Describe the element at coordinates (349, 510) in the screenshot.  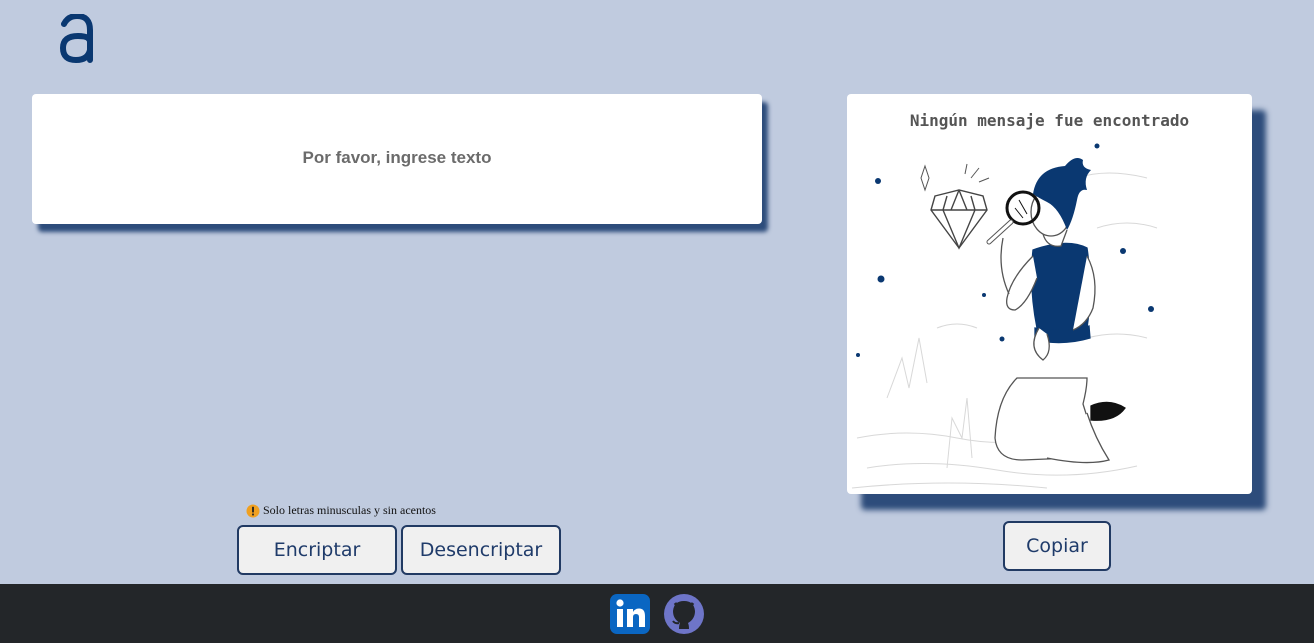
I see `warning-text: Solo letras minusculas y sin acentos` at that location.